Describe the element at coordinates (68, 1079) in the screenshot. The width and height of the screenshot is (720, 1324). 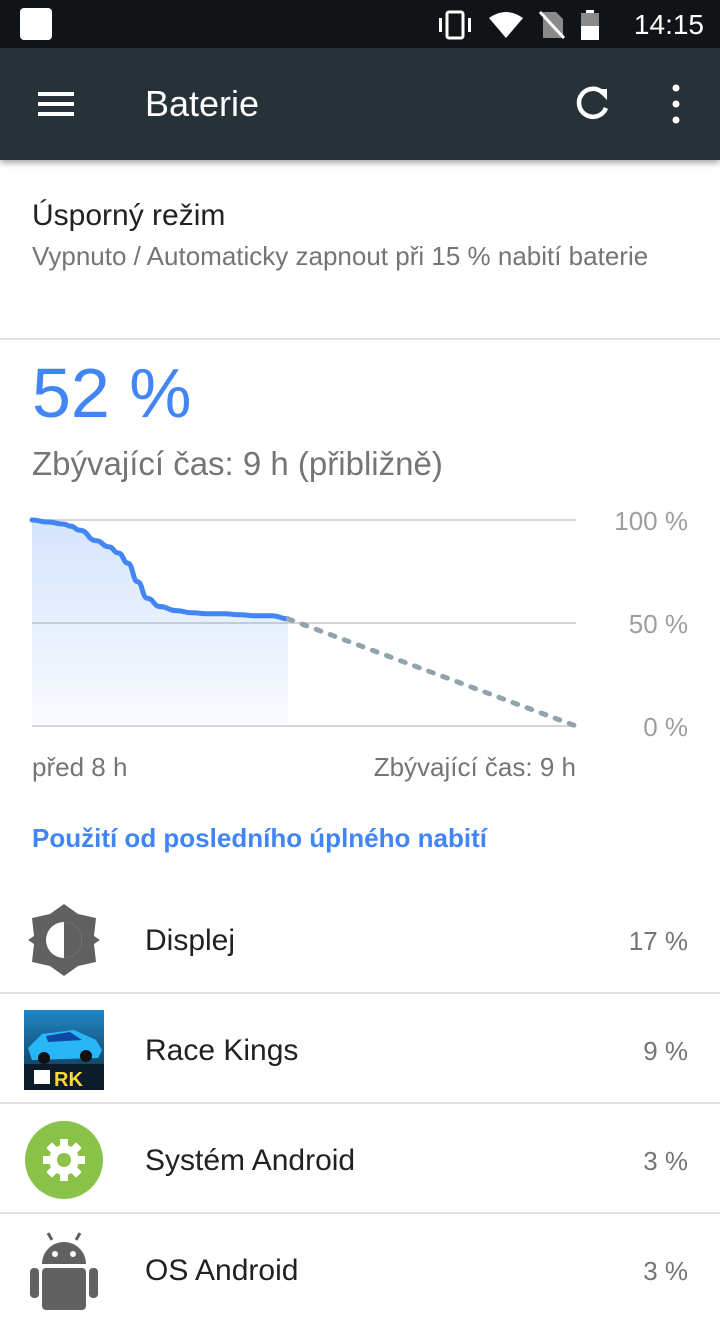
I see `race-kings-logo-text: RK` at that location.